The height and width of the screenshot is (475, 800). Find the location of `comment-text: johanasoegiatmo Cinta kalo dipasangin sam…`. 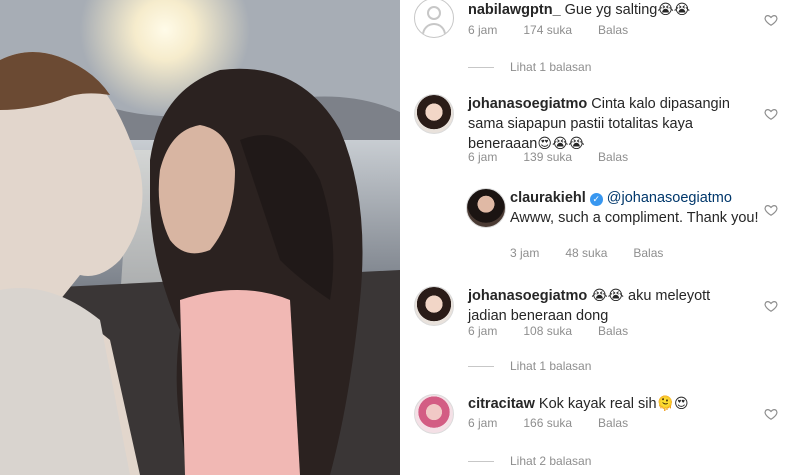

comment-text: johanasoegiatmo Cinta kalo dipasangin sam… is located at coordinates (600, 124).